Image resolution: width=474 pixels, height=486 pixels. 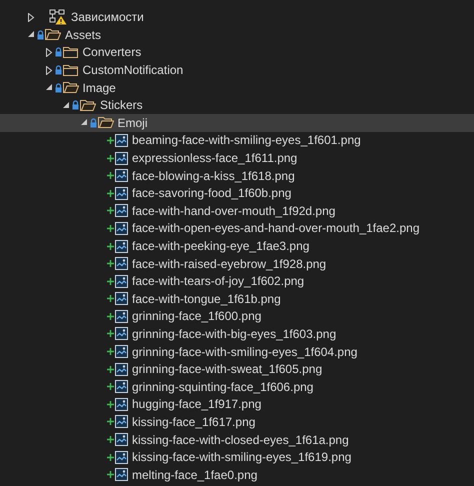 I want to click on dependencies-icon, so click(x=58, y=17).